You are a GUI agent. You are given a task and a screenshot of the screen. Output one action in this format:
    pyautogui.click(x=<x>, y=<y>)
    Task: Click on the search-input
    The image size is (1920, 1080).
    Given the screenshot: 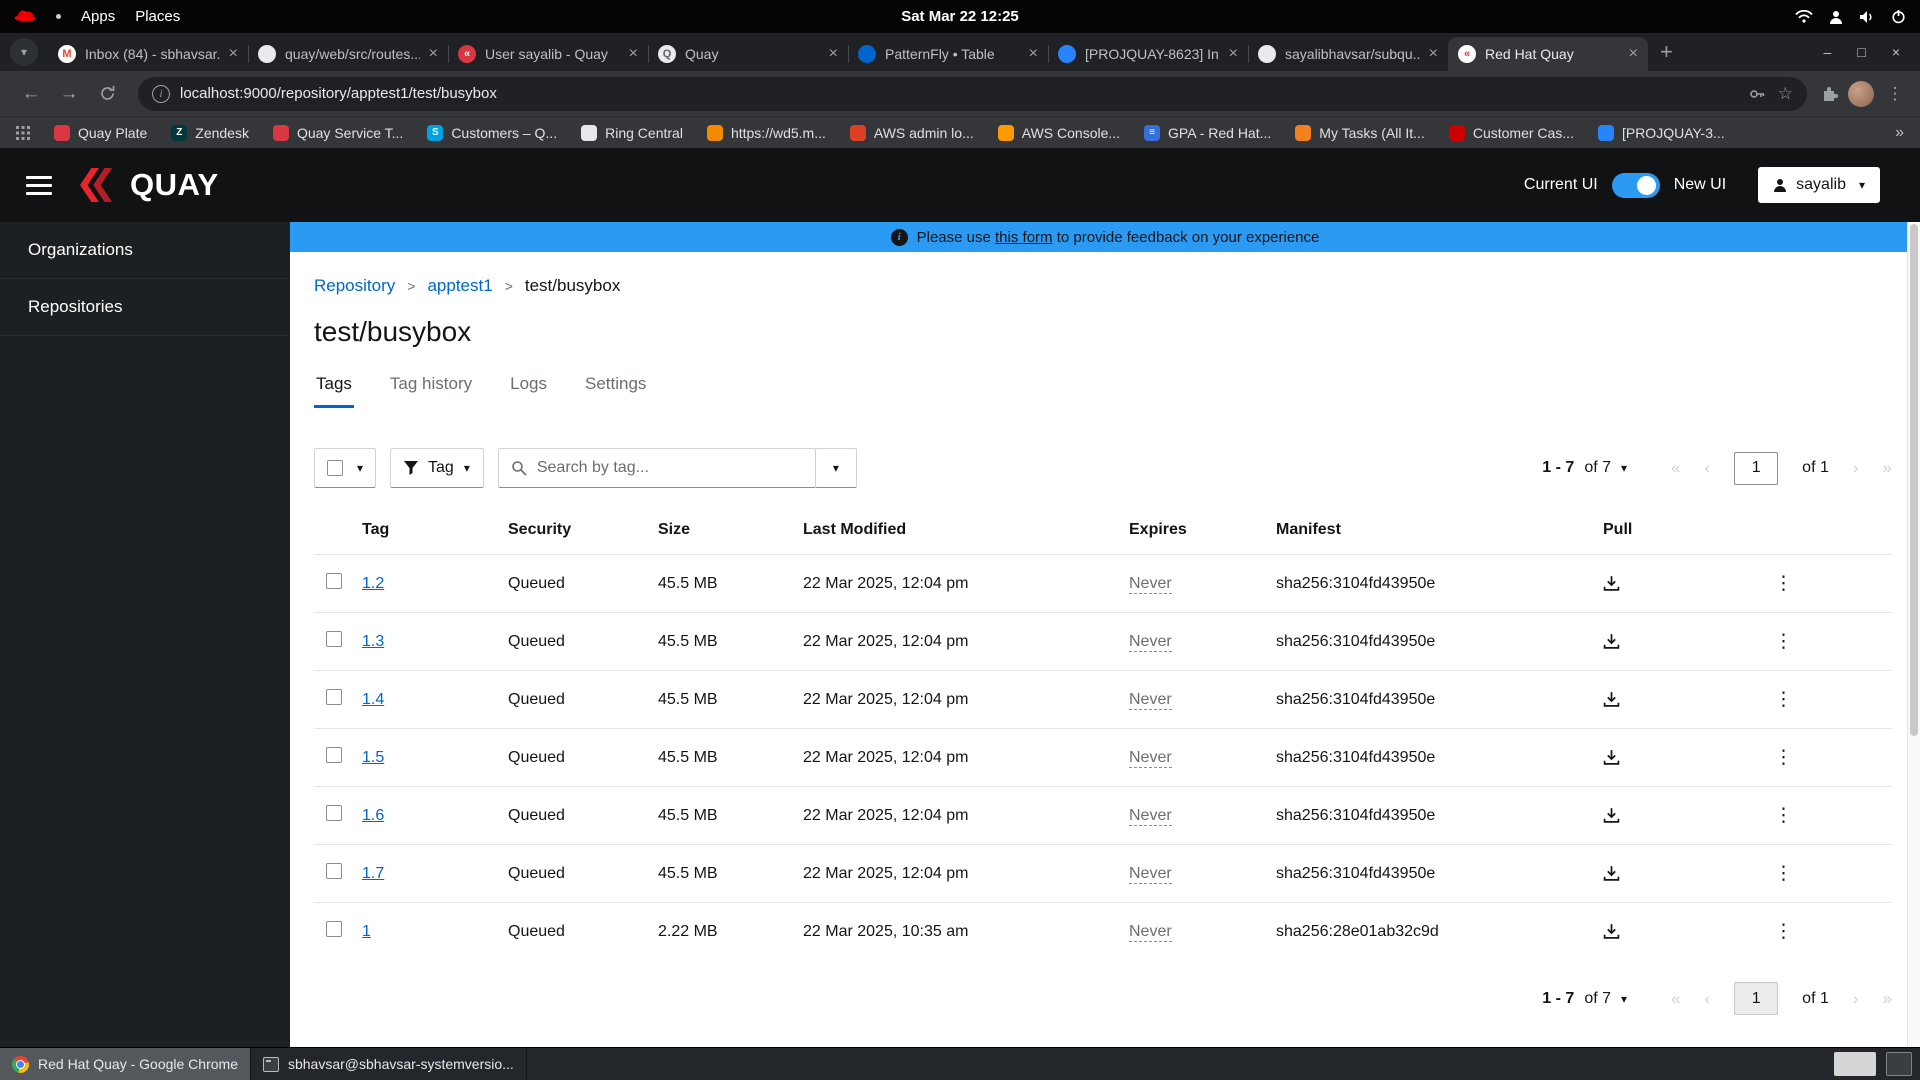 What is the action you would take?
    pyautogui.click(x=669, y=468)
    